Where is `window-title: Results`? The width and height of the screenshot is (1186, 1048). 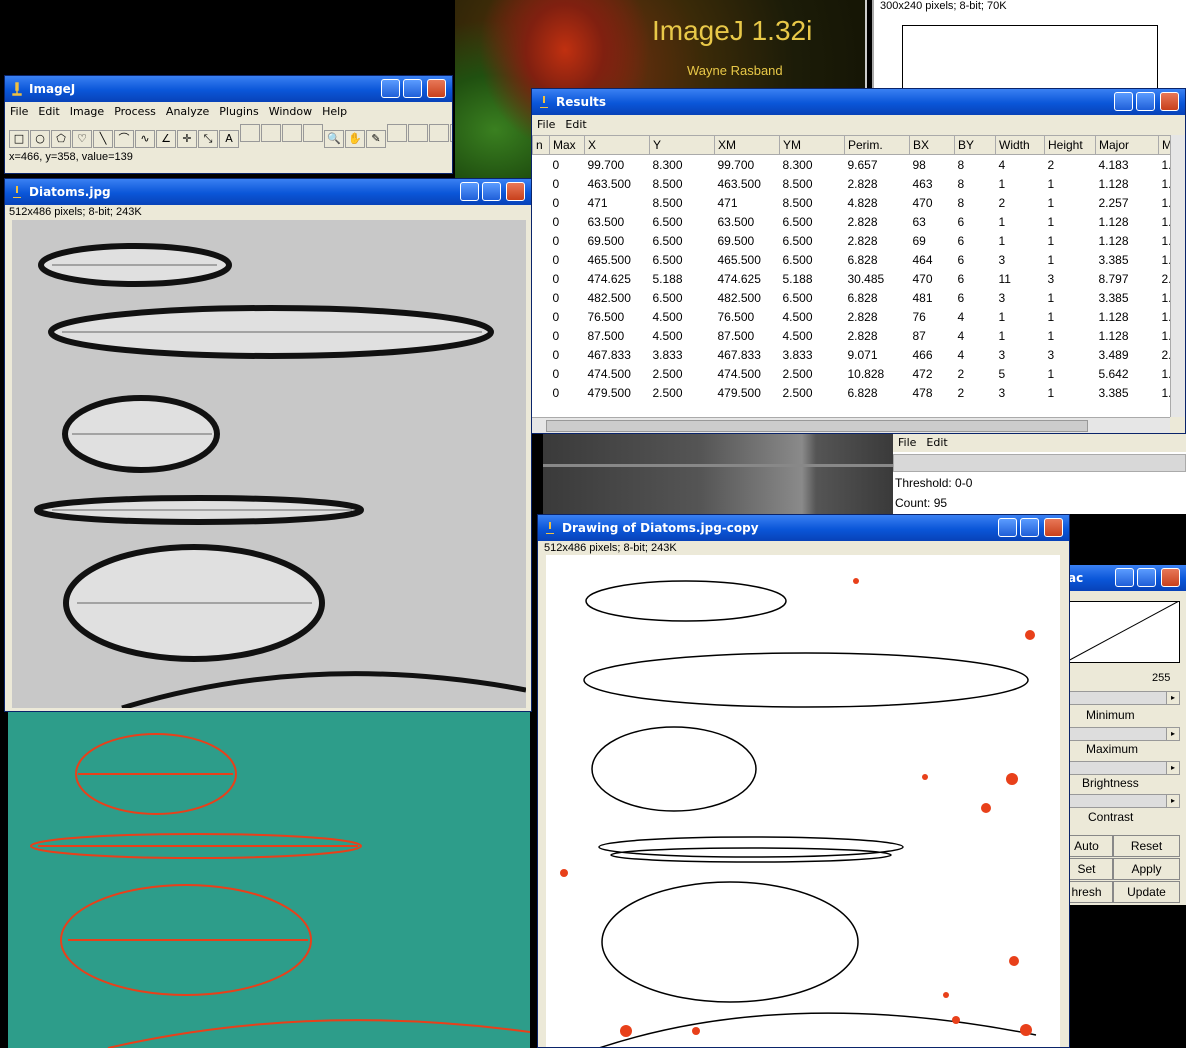
window-title: Results is located at coordinates (581, 102).